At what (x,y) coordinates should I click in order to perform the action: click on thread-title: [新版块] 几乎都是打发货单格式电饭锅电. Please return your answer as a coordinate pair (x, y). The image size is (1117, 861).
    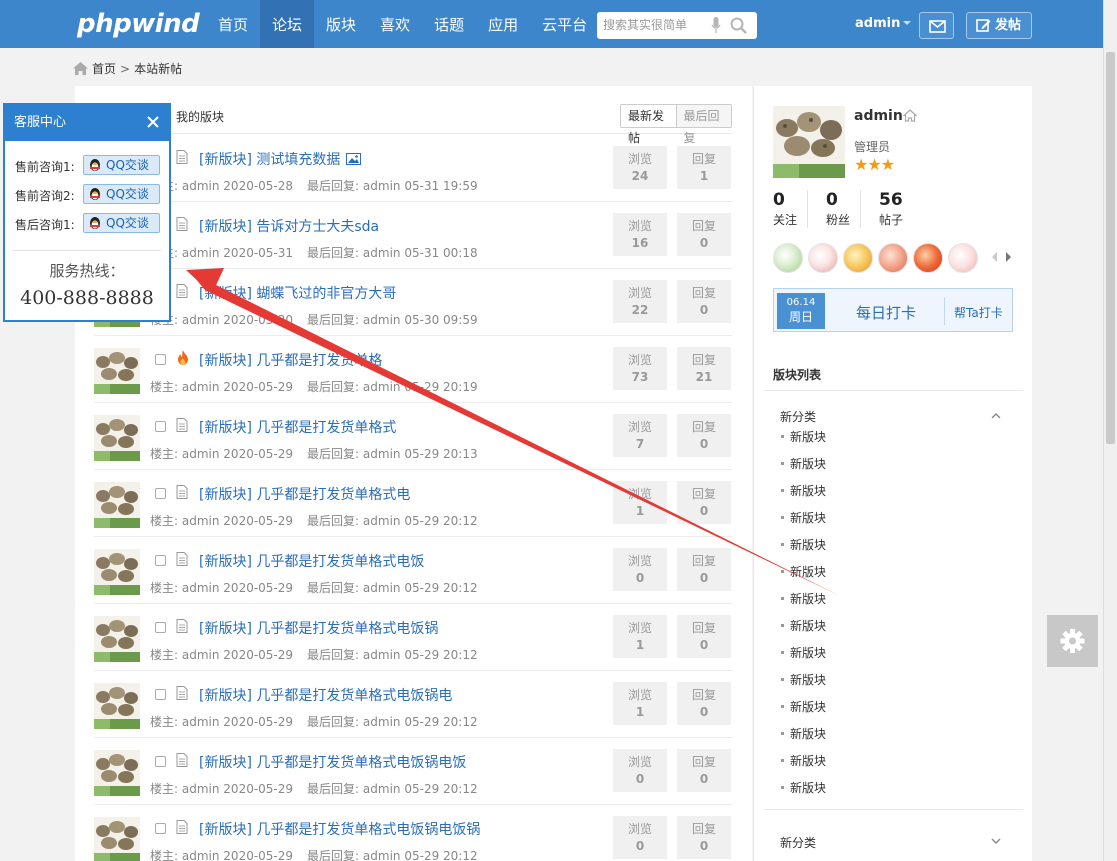
    Looking at the image, I should click on (325, 695).